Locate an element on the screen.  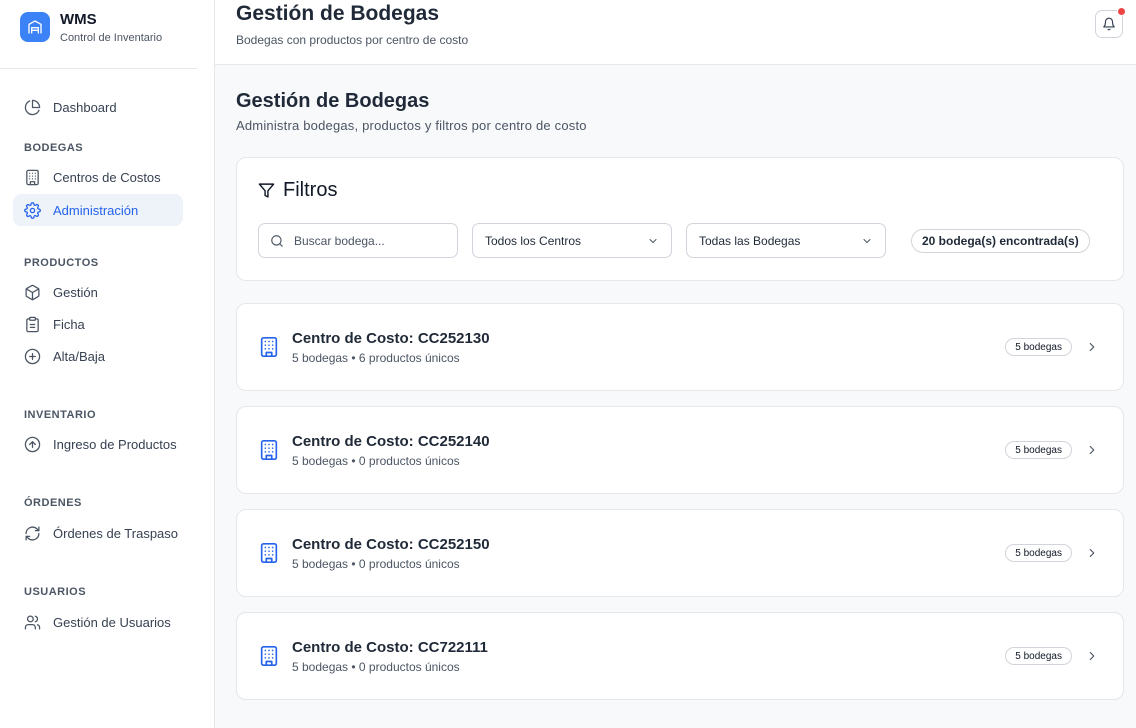
sidebar-item-label: Administración is located at coordinates (96, 210).